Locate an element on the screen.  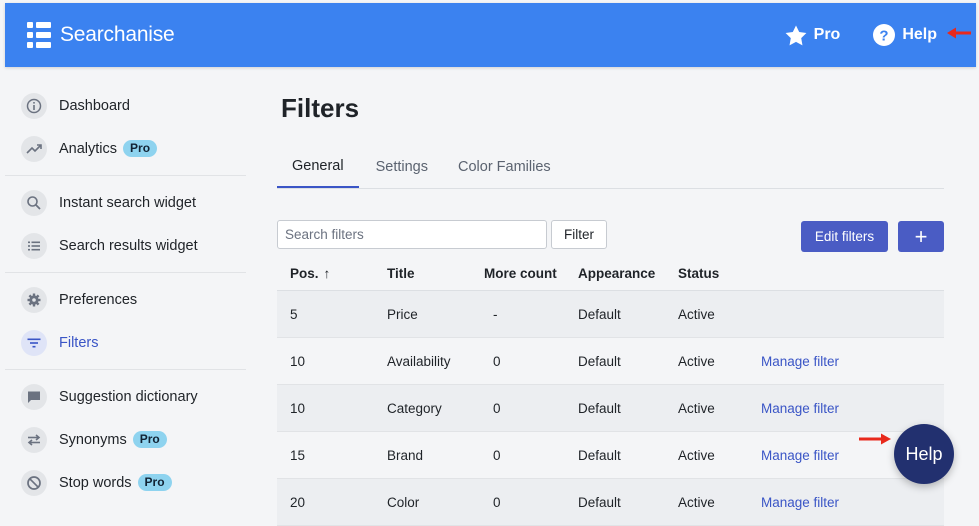
column-header-more-count: More count is located at coordinates (520, 273).